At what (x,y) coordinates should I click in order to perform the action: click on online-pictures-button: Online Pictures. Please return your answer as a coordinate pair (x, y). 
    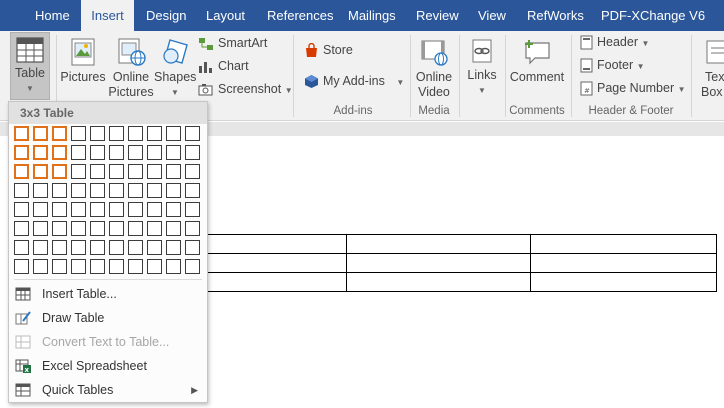
    Looking at the image, I should click on (131, 68).